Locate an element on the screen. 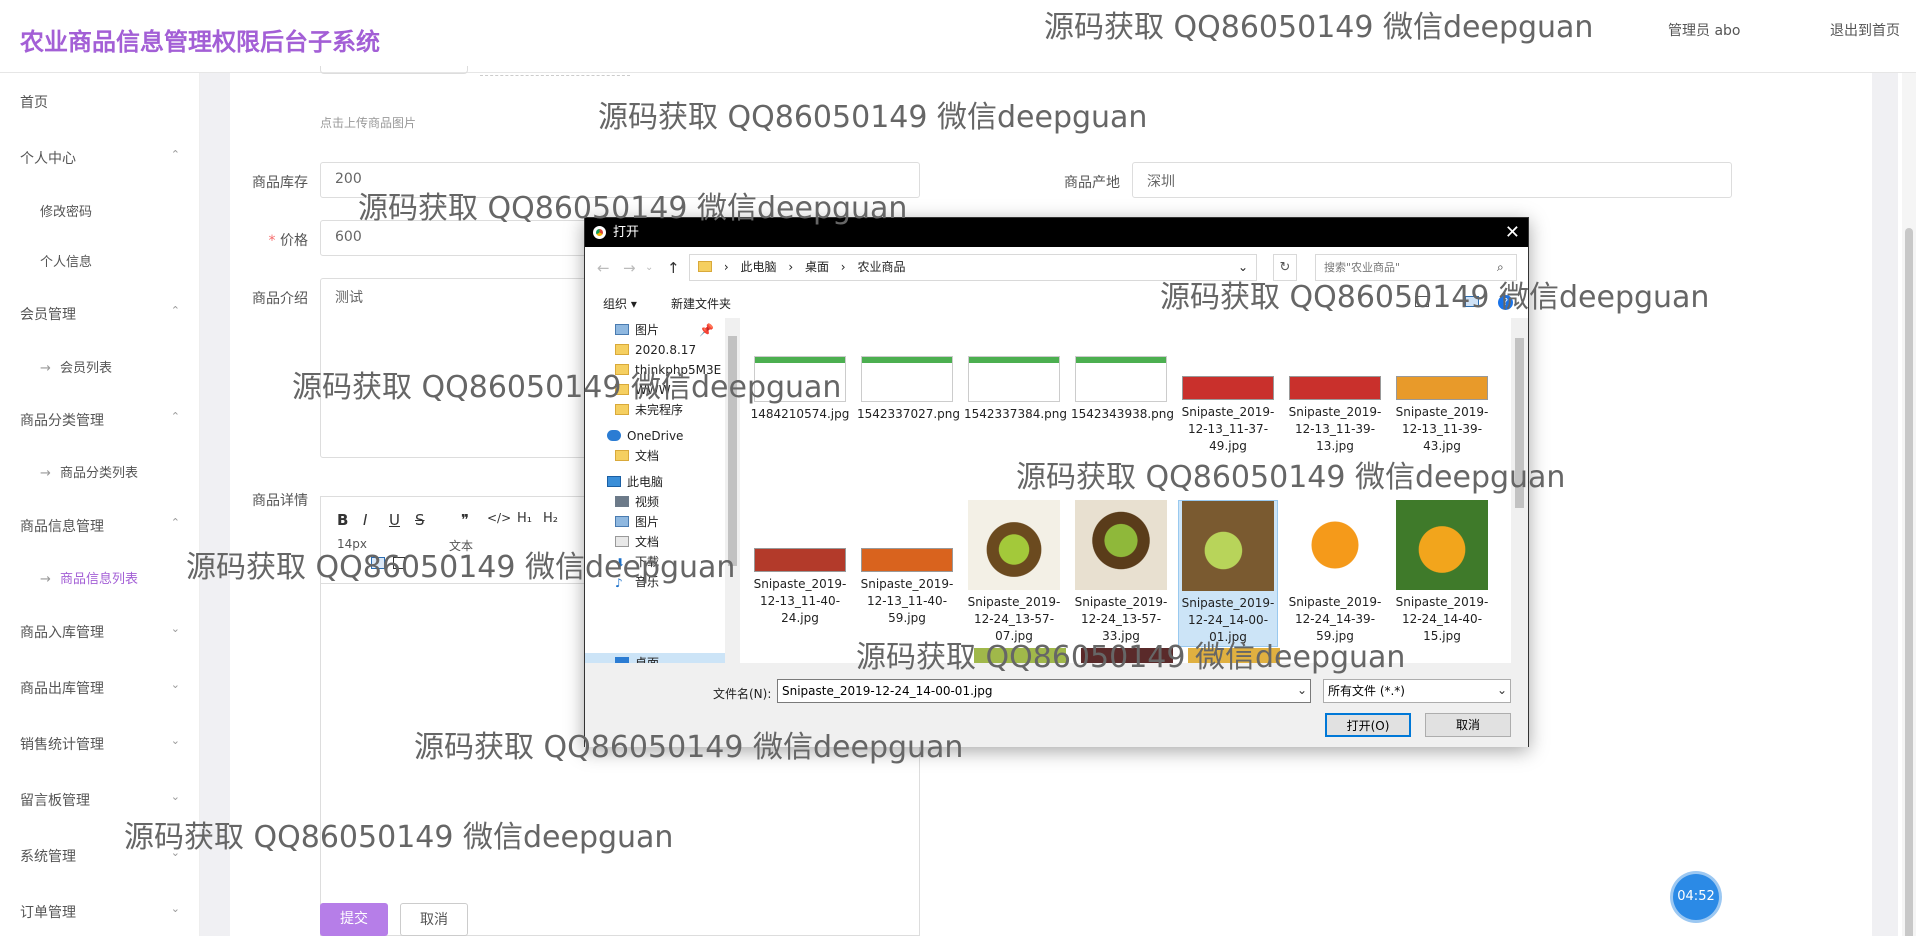 The width and height of the screenshot is (1916, 936). dialog-cancel-button: 取消 is located at coordinates (1468, 725).